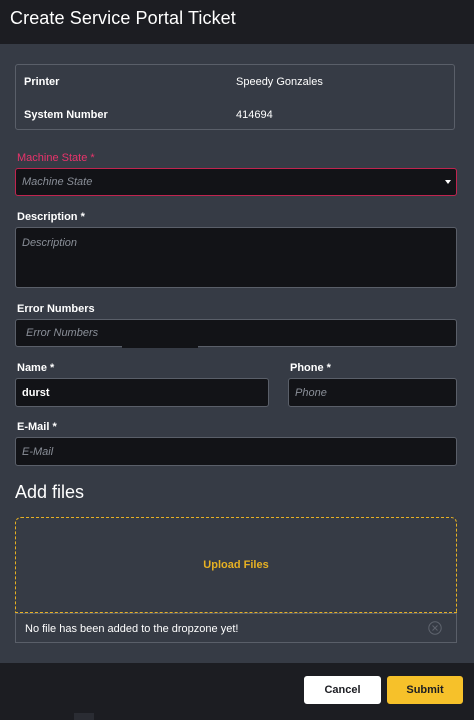 The height and width of the screenshot is (720, 474). I want to click on chevron-down-icon, so click(448, 182).